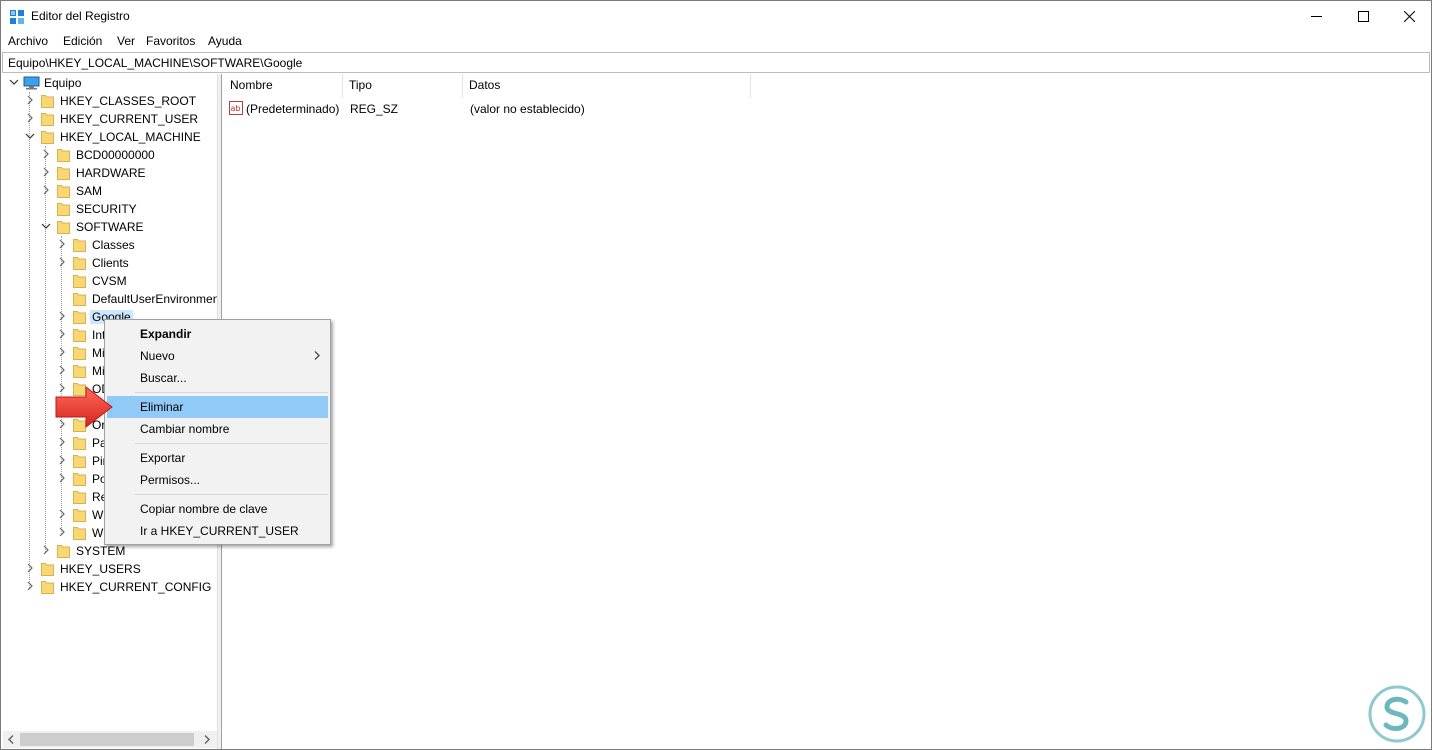 This screenshot has height=750, width=1432. I want to click on tree-item-bcd: BCD00000000, so click(110, 155).